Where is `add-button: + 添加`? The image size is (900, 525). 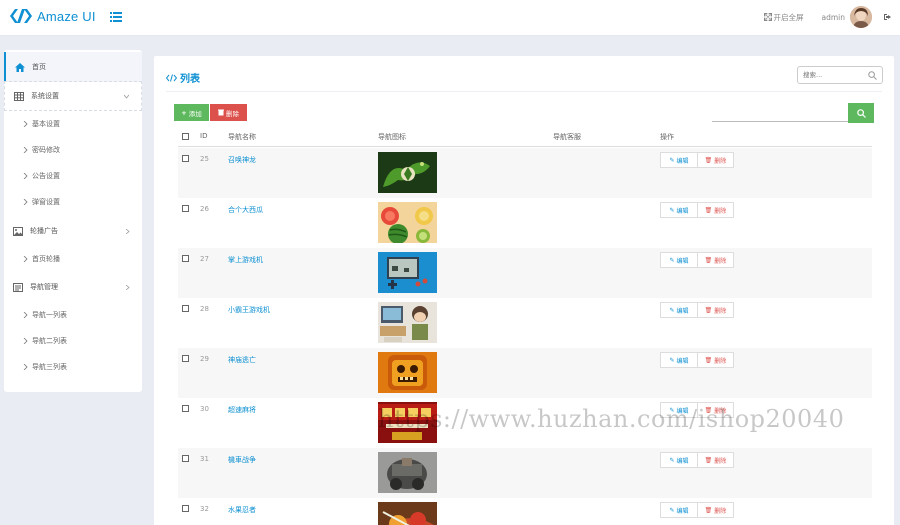 add-button: + 添加 is located at coordinates (191, 112).